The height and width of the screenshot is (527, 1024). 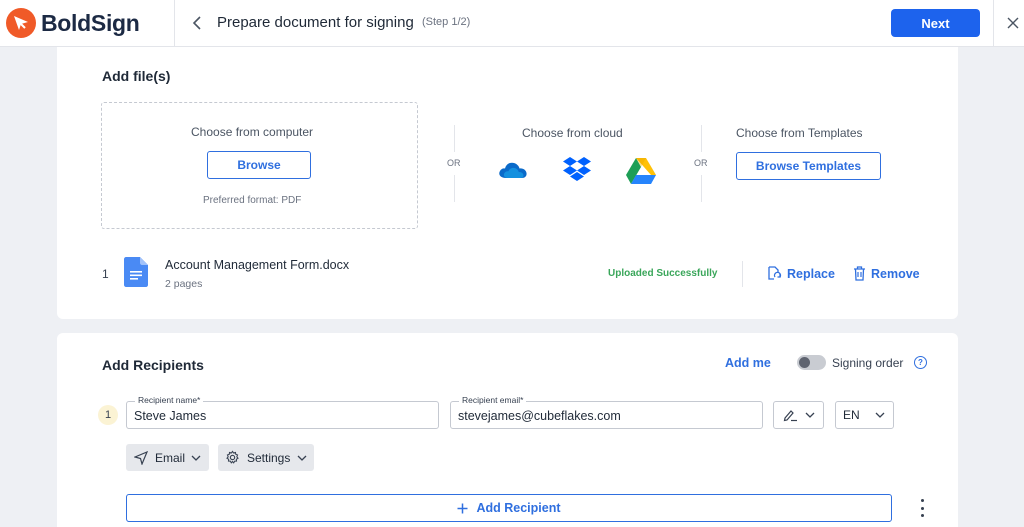 I want to click on more-options-icon, so click(x=922, y=508).